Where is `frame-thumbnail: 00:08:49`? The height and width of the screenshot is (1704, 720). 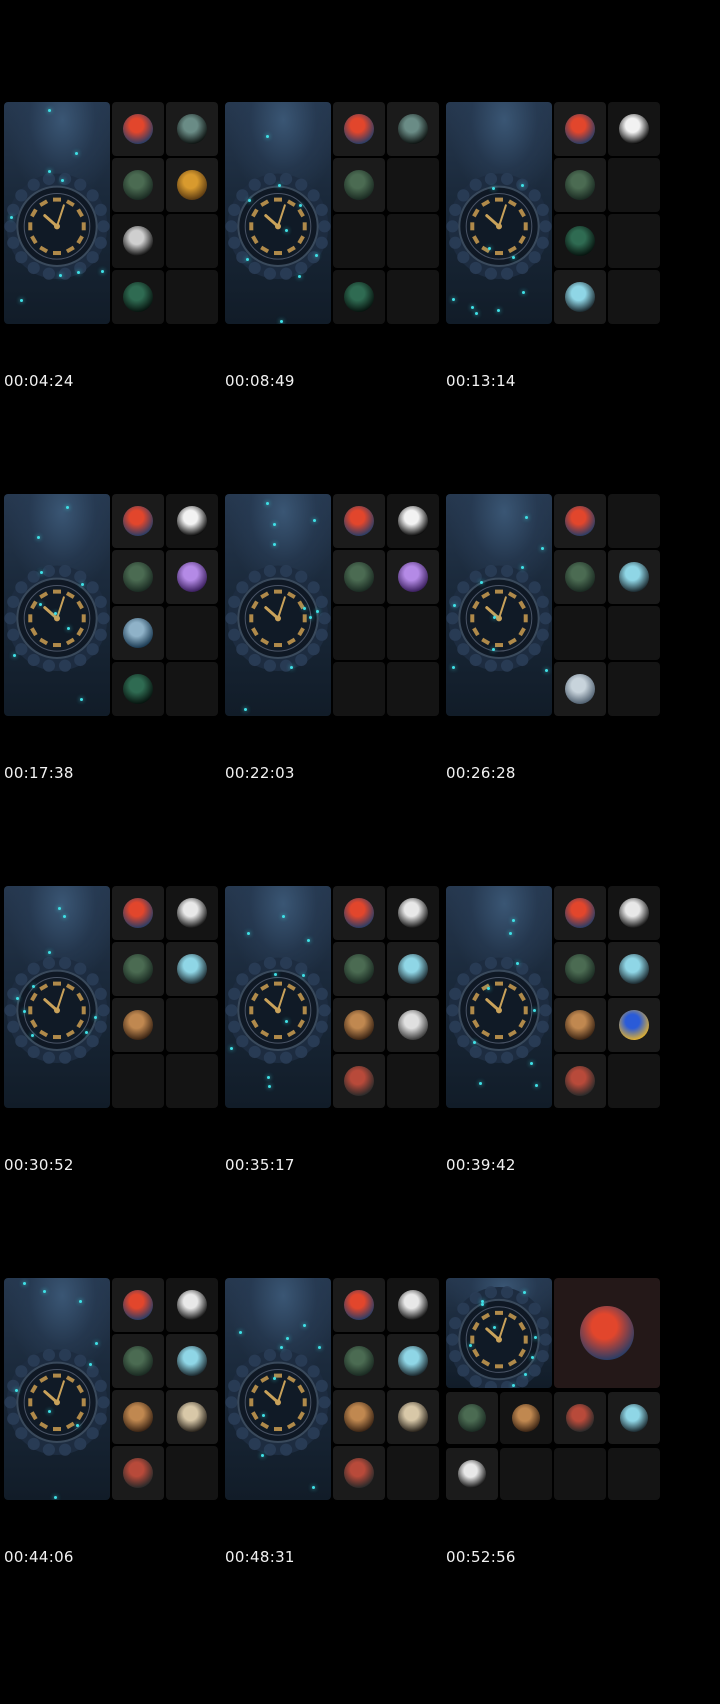 frame-thumbnail: 00:08:49 is located at coordinates (341, 213).